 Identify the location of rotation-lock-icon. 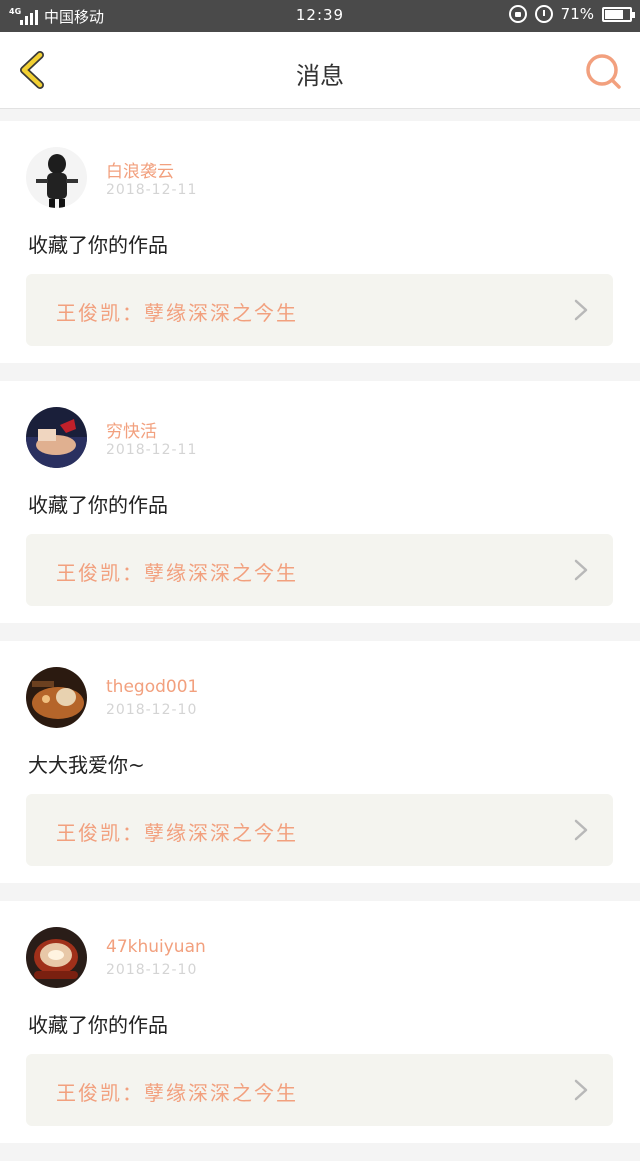
(517, 14).